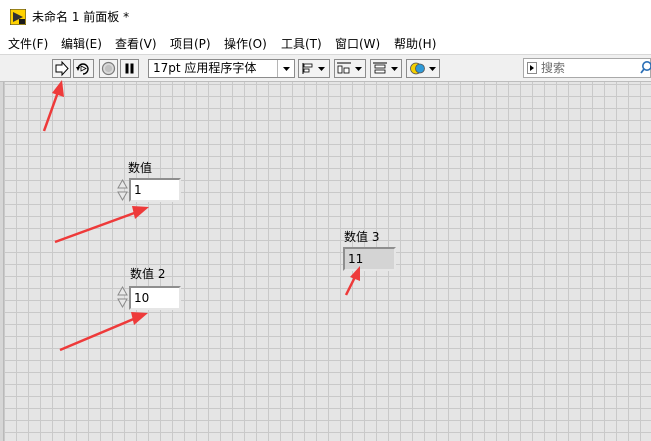  What do you see at coordinates (53, 106) in the screenshot?
I see `arrow-to-run-button` at bounding box center [53, 106].